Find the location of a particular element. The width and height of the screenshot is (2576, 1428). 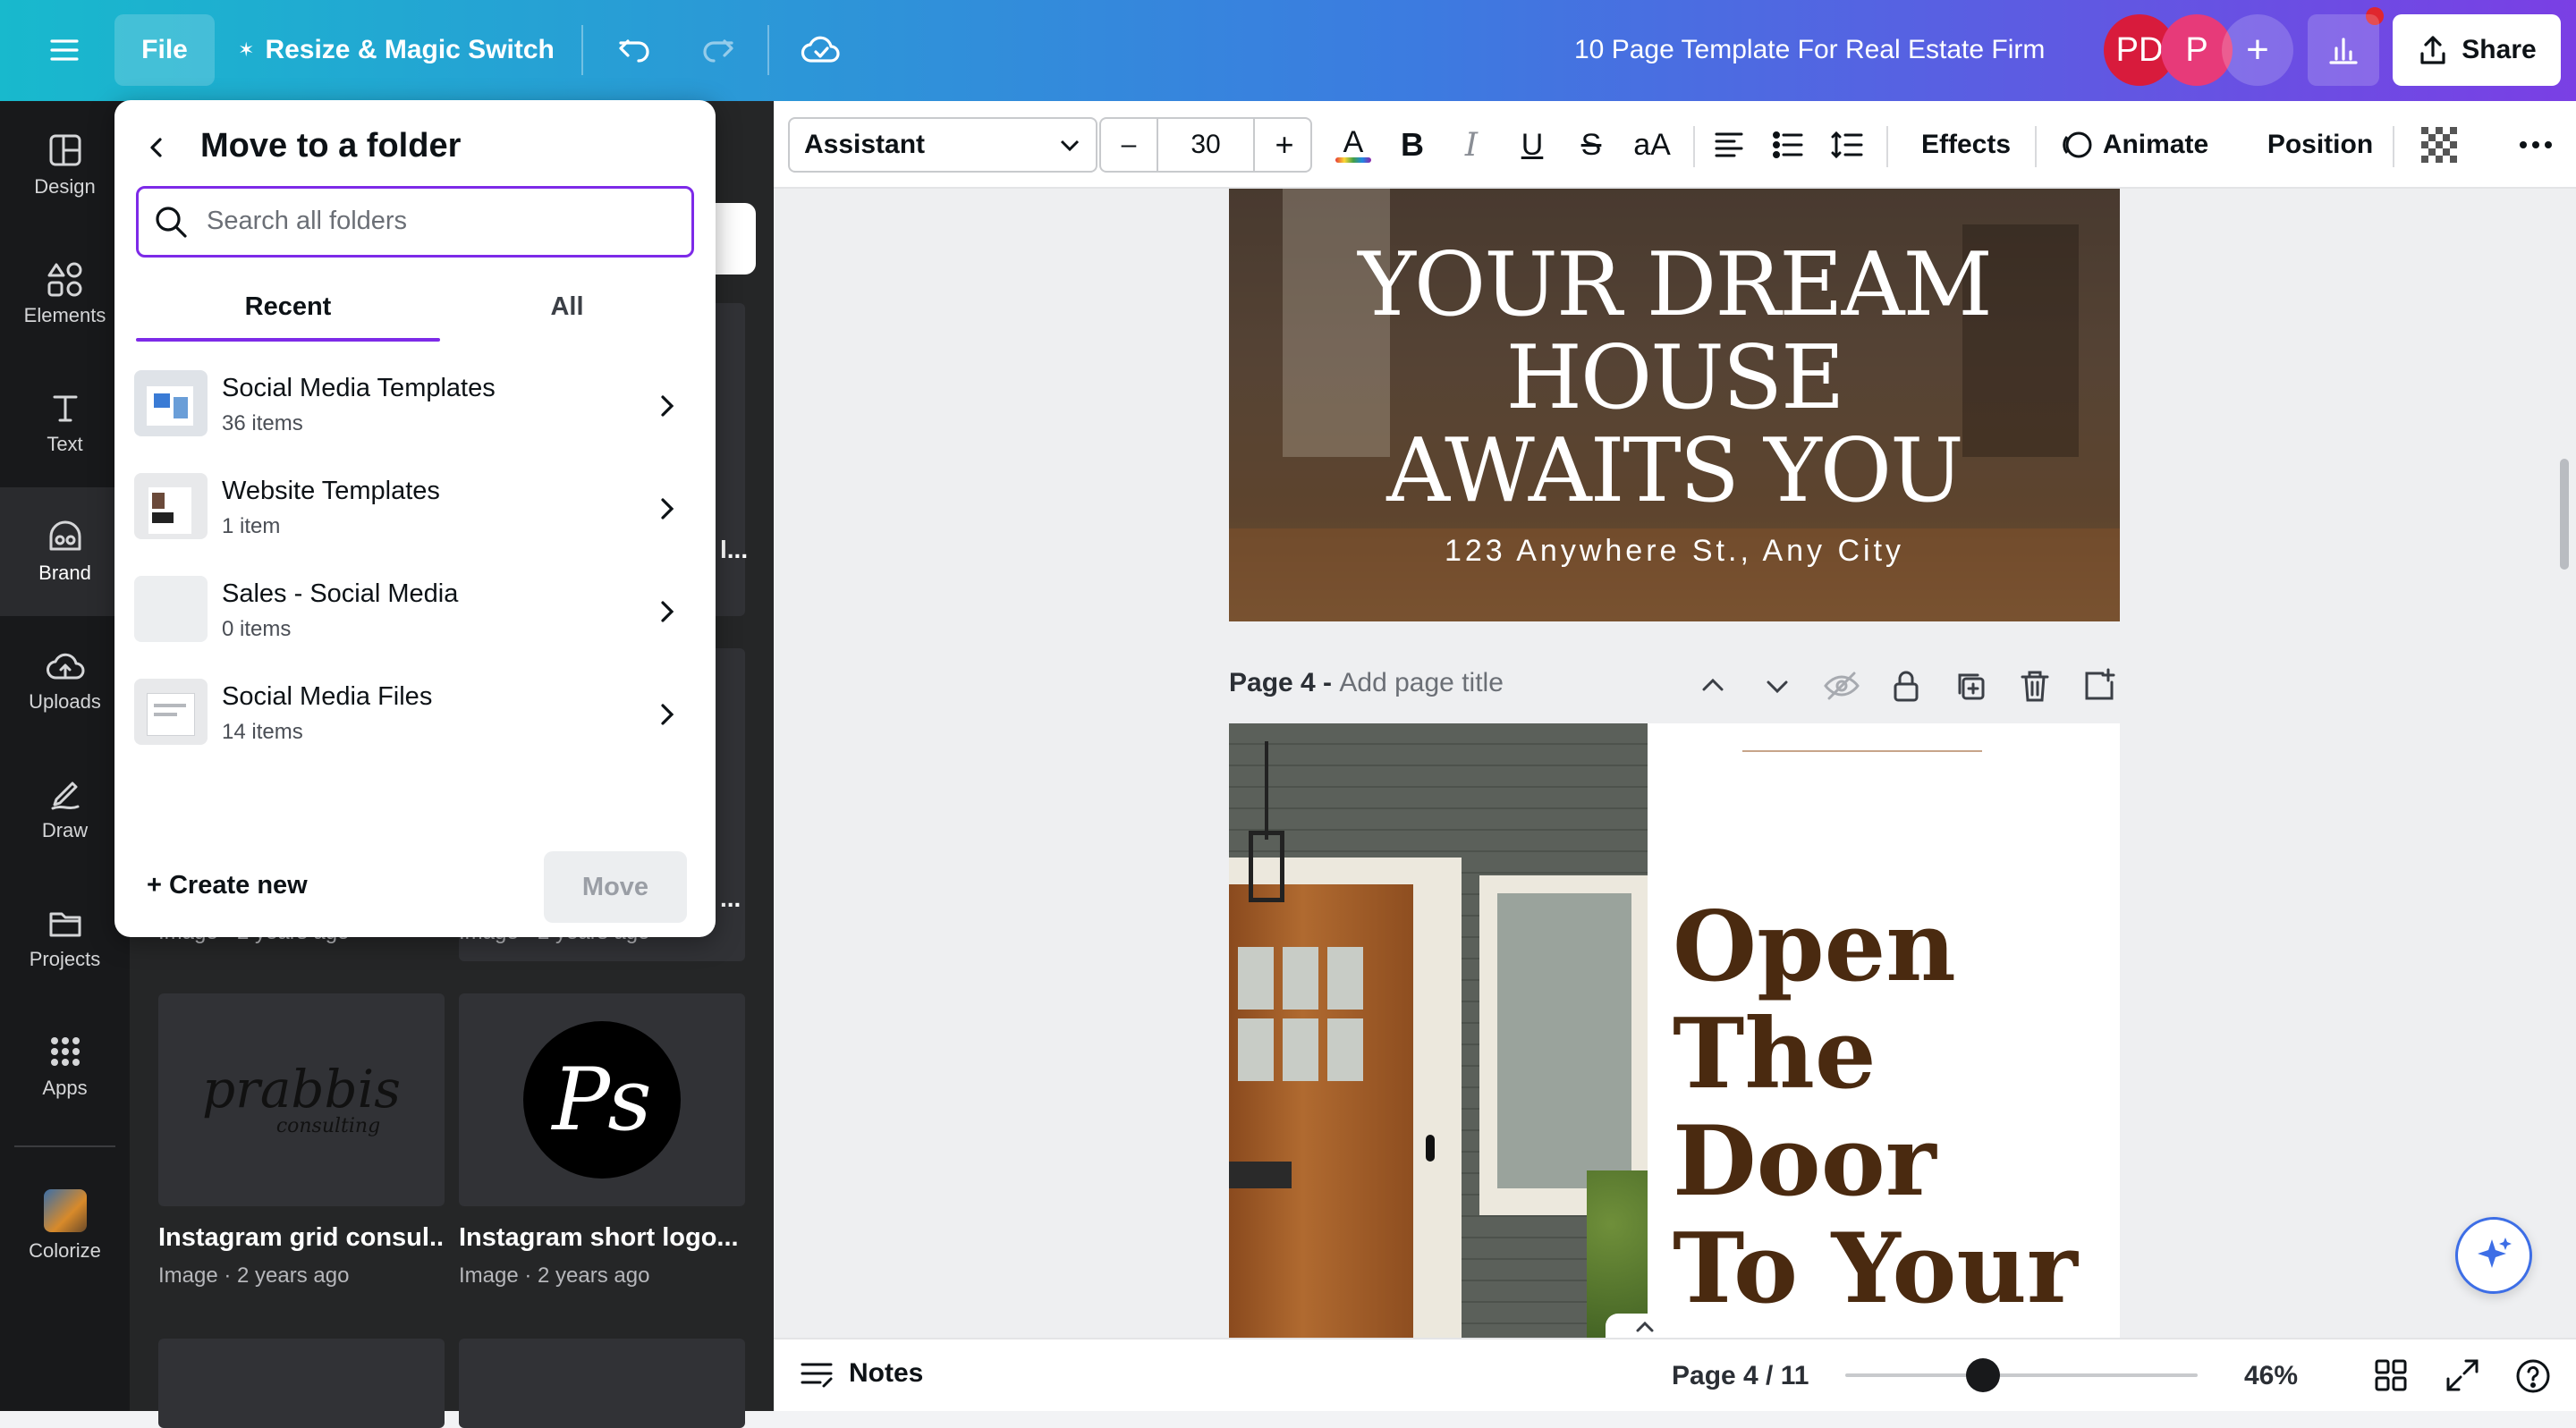

move-page-up-icon is located at coordinates (1712, 686).